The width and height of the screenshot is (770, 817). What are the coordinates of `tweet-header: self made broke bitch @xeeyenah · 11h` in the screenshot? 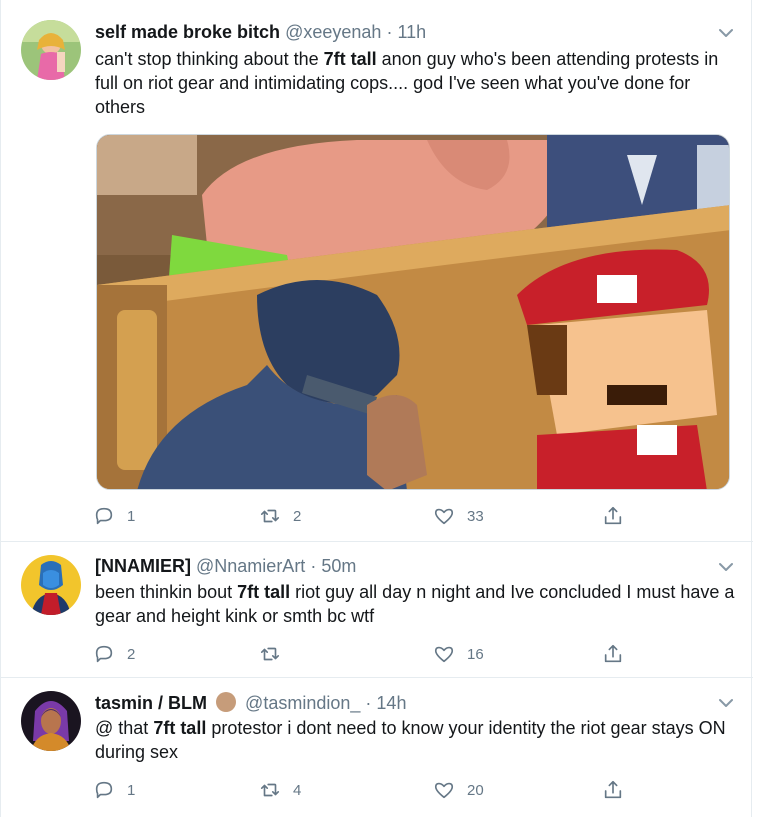 It's located at (260, 32).